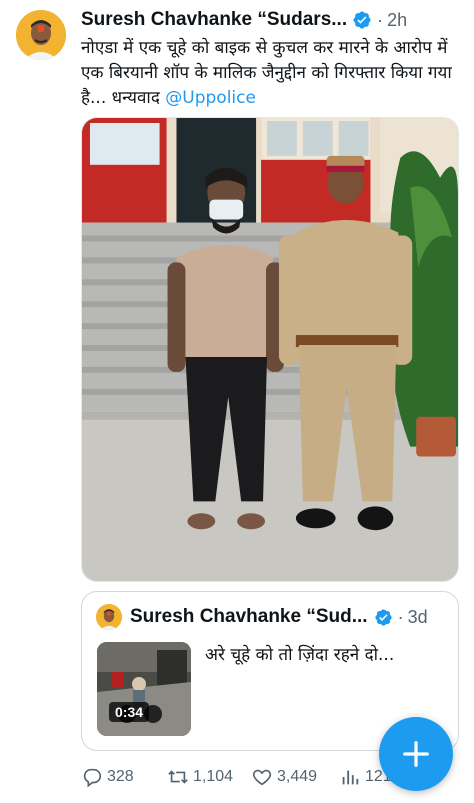 The width and height of the screenshot is (474, 803). Describe the element at coordinates (397, 20) in the screenshot. I see `tweet-timestamp: 2h` at that location.